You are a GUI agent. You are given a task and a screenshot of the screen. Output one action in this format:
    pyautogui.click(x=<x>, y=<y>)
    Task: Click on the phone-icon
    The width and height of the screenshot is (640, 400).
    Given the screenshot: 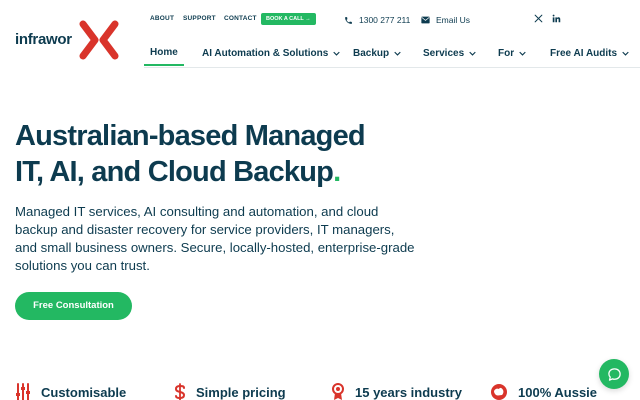 What is the action you would take?
    pyautogui.click(x=348, y=20)
    